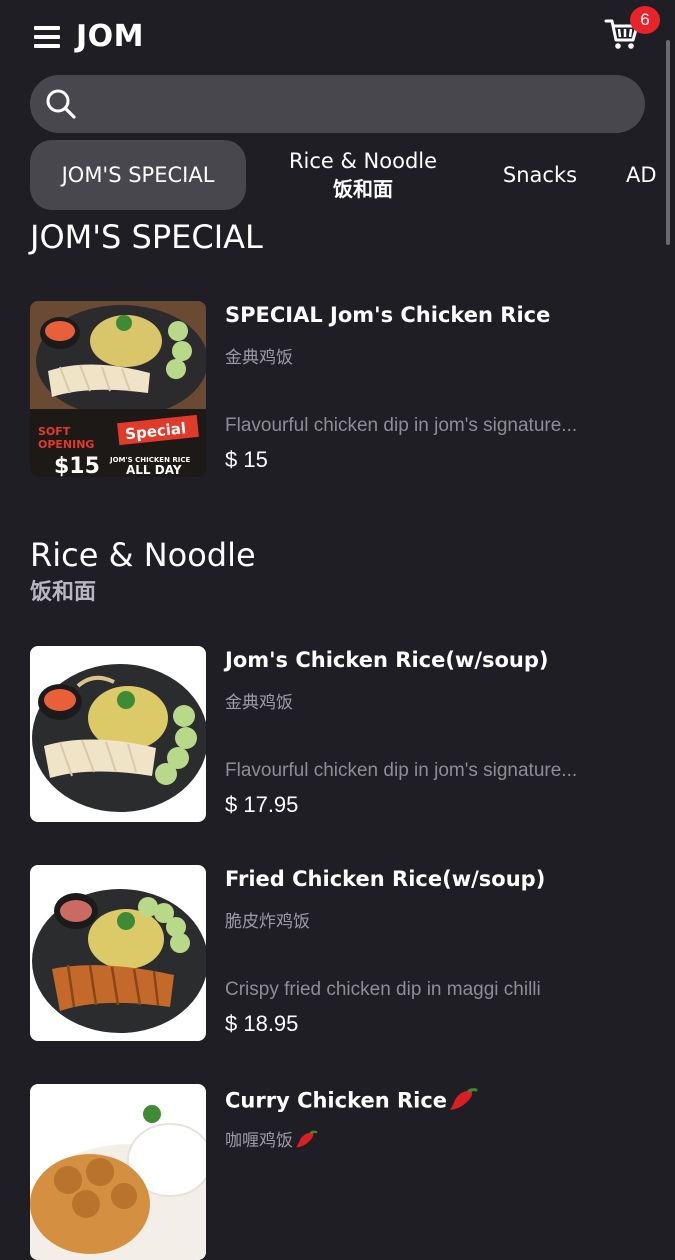  Describe the element at coordinates (143, 555) in the screenshot. I see `section-title-rice-noodle: Rice & Noodle` at that location.